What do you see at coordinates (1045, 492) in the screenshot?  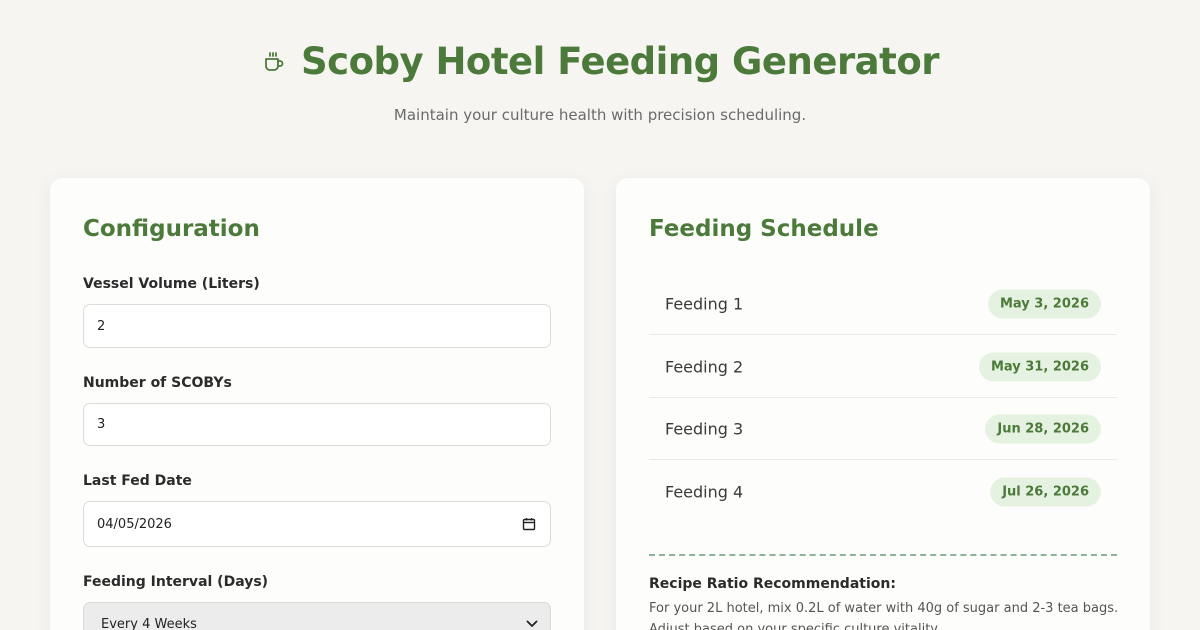 I see `schedule-date-badge: Jul 26, 2026` at bounding box center [1045, 492].